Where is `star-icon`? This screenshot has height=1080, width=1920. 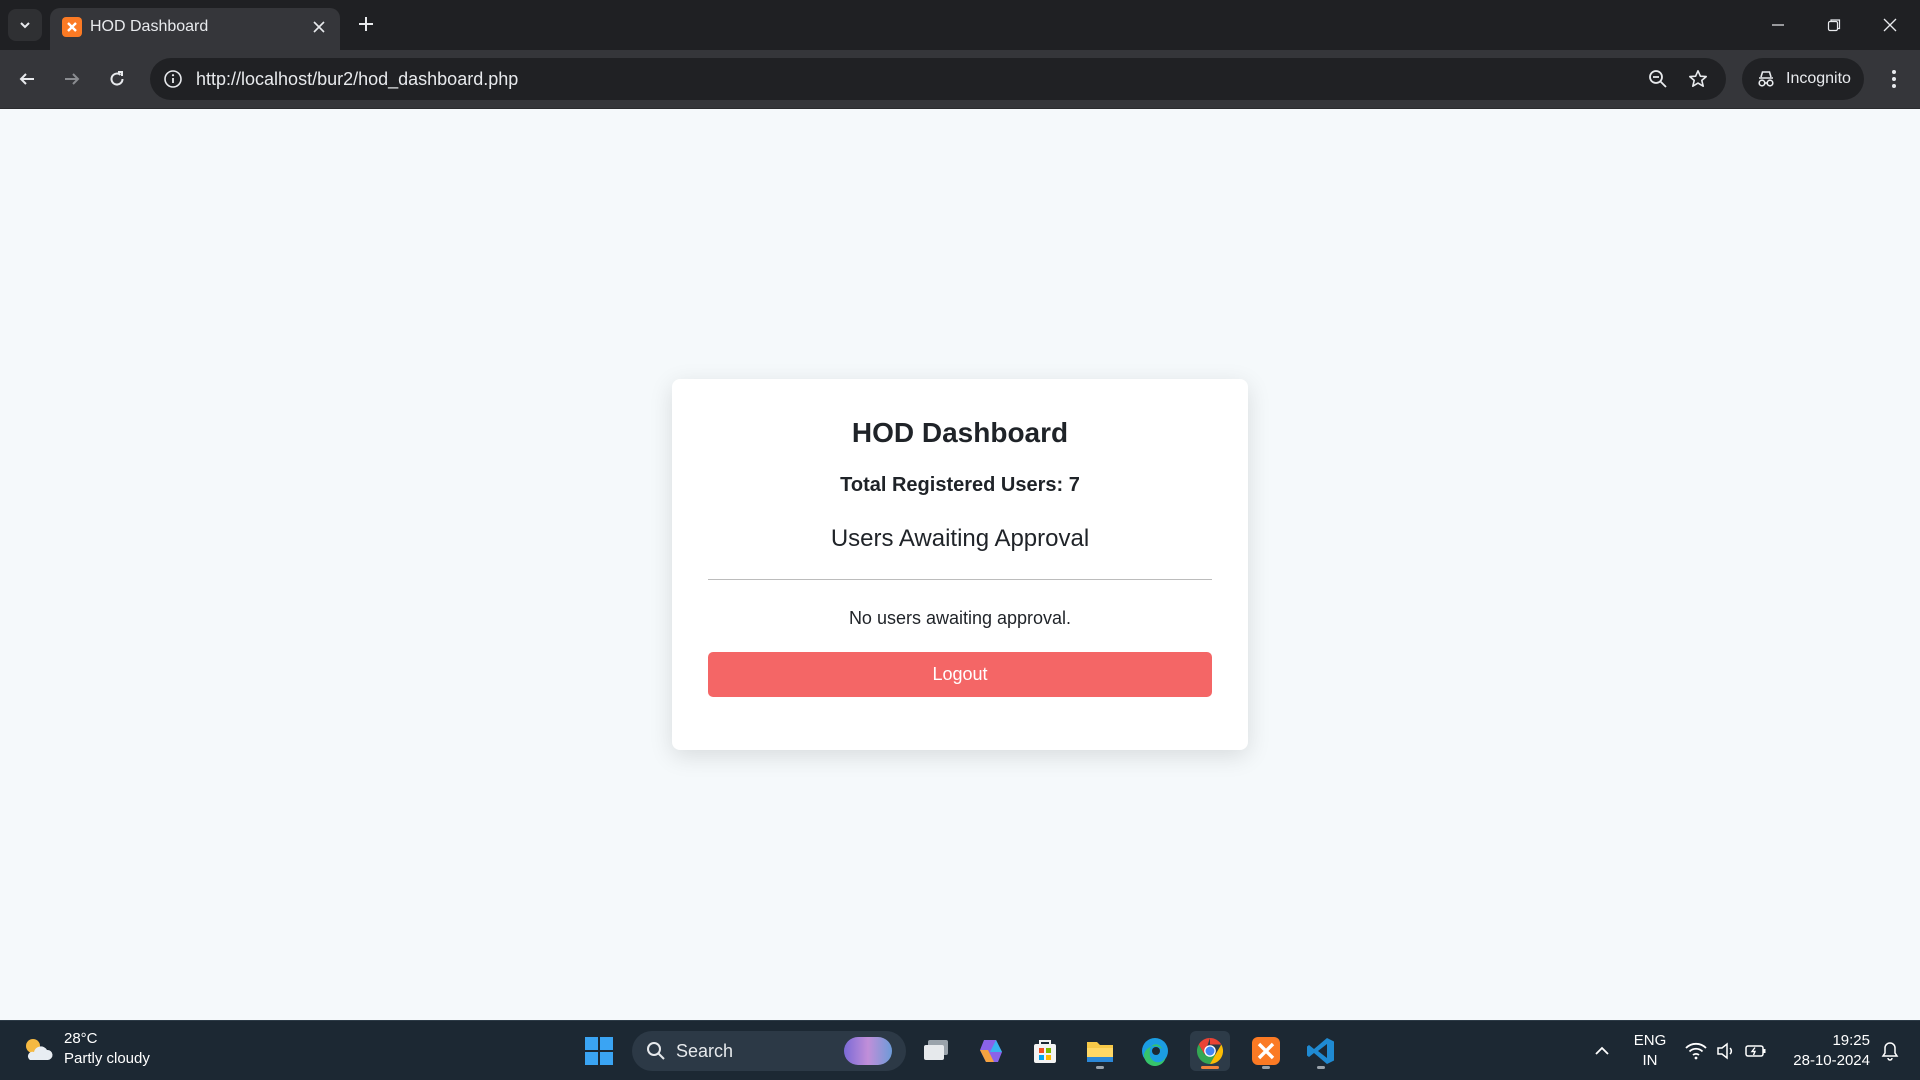
star-icon is located at coordinates (1698, 78).